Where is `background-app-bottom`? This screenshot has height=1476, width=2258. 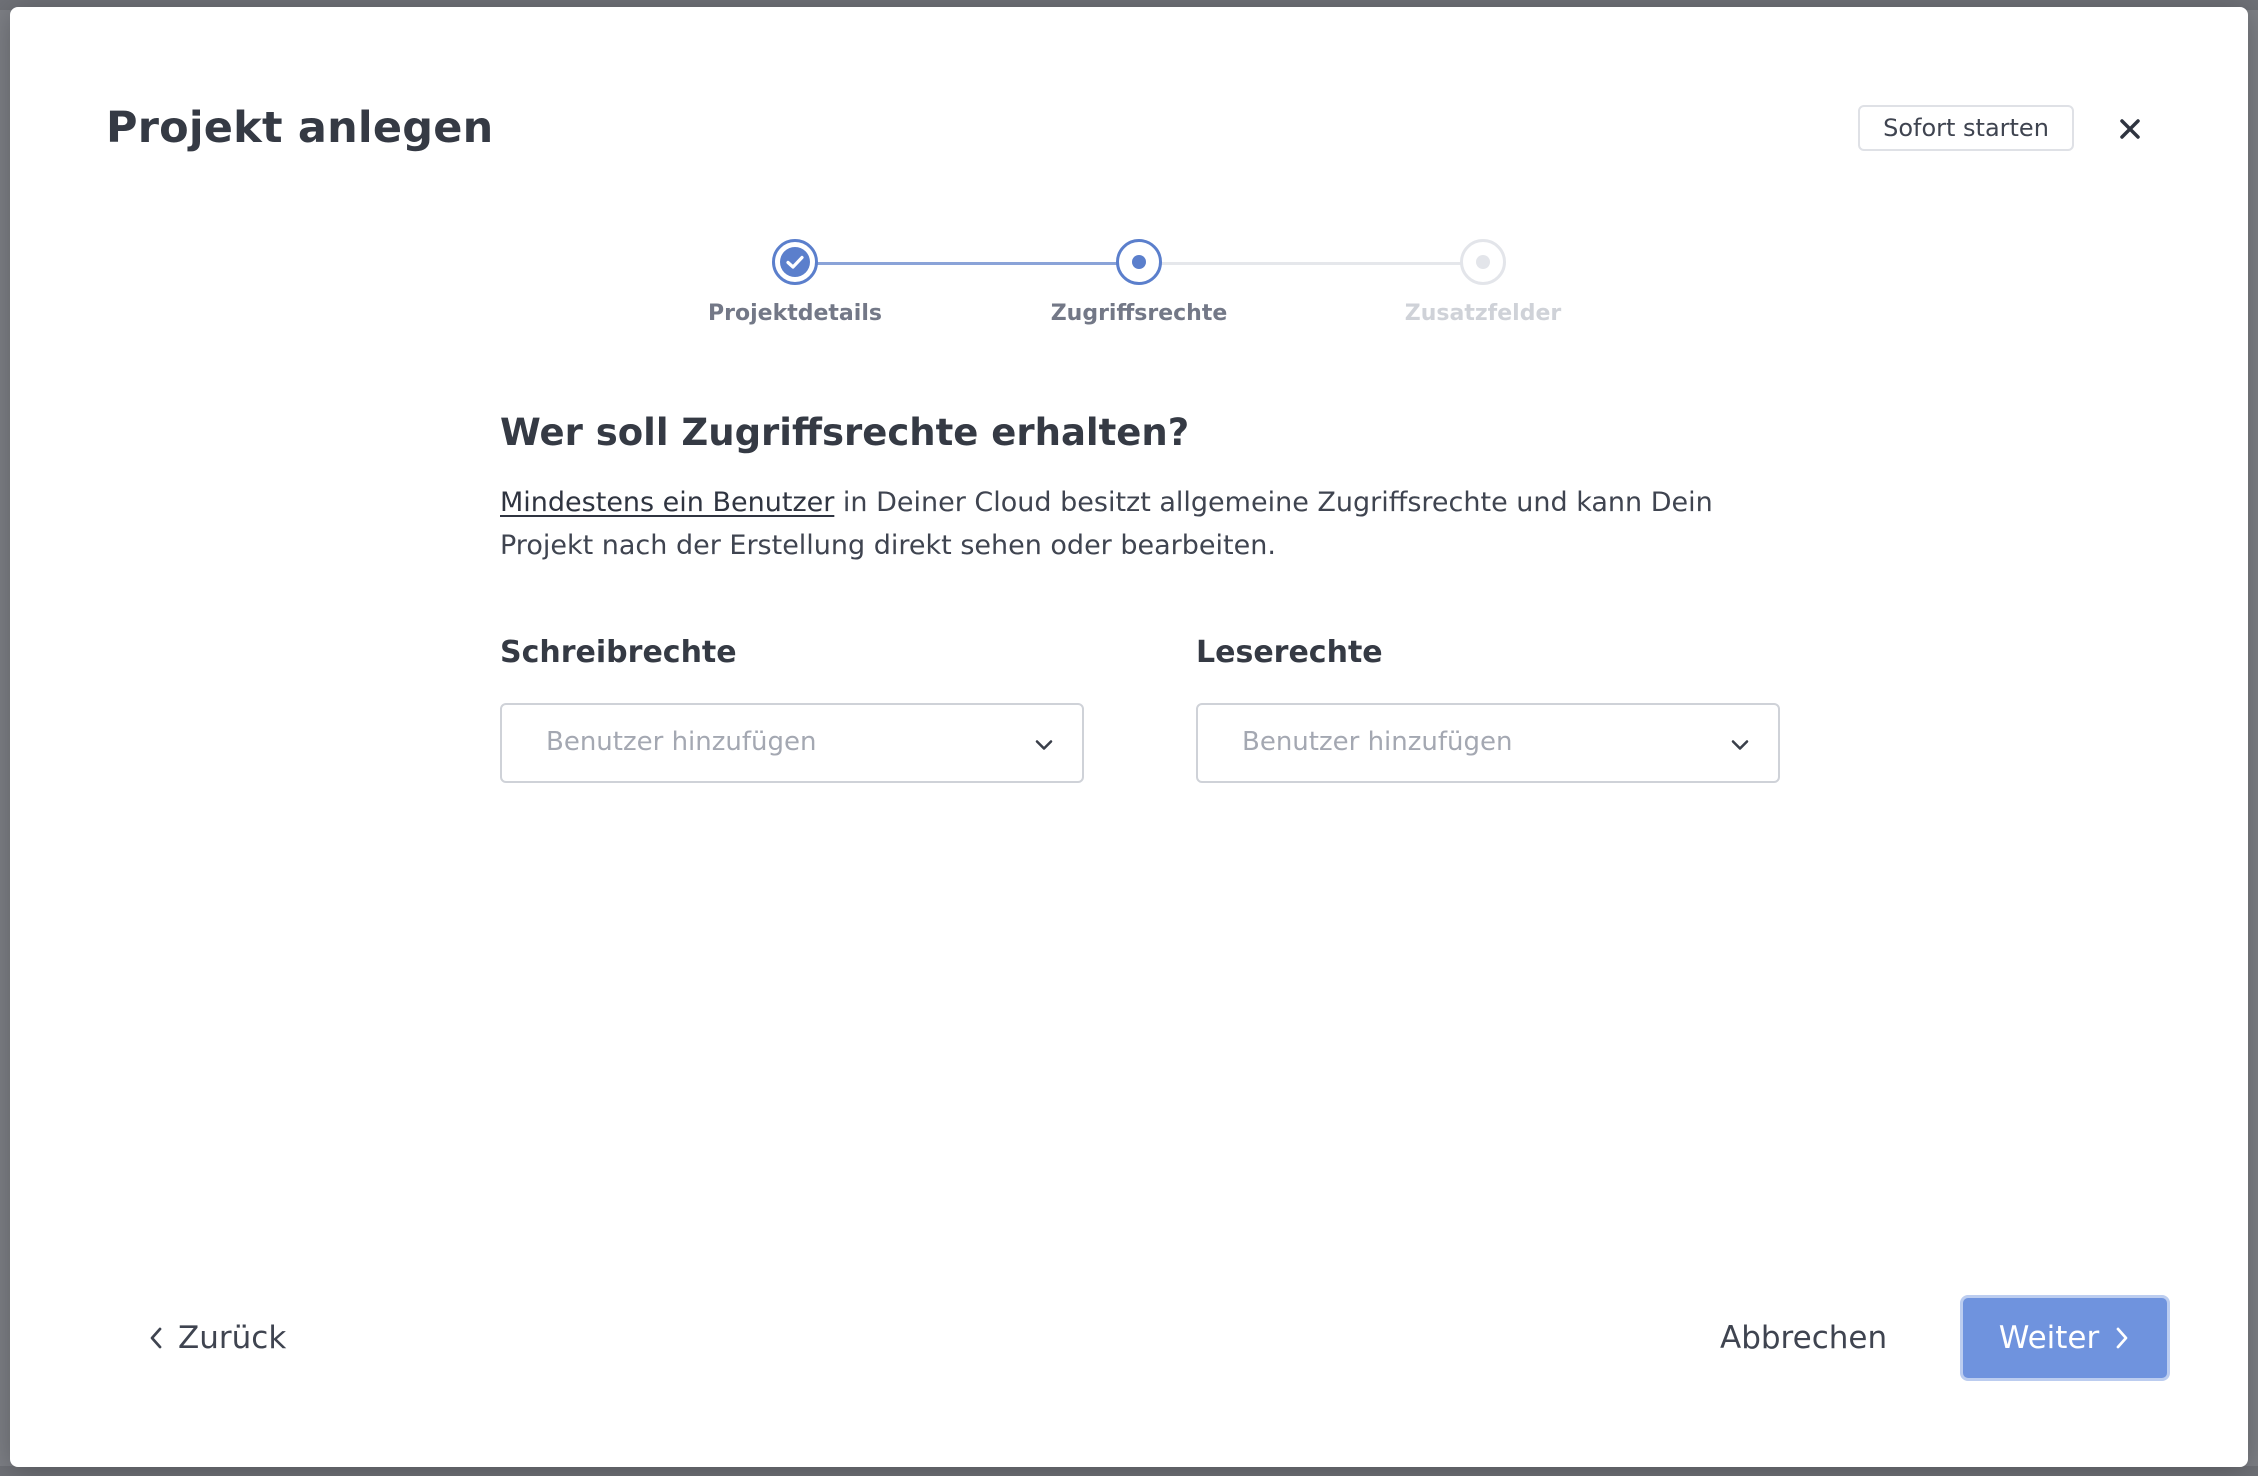 background-app-bottom is located at coordinates (1129, 1471).